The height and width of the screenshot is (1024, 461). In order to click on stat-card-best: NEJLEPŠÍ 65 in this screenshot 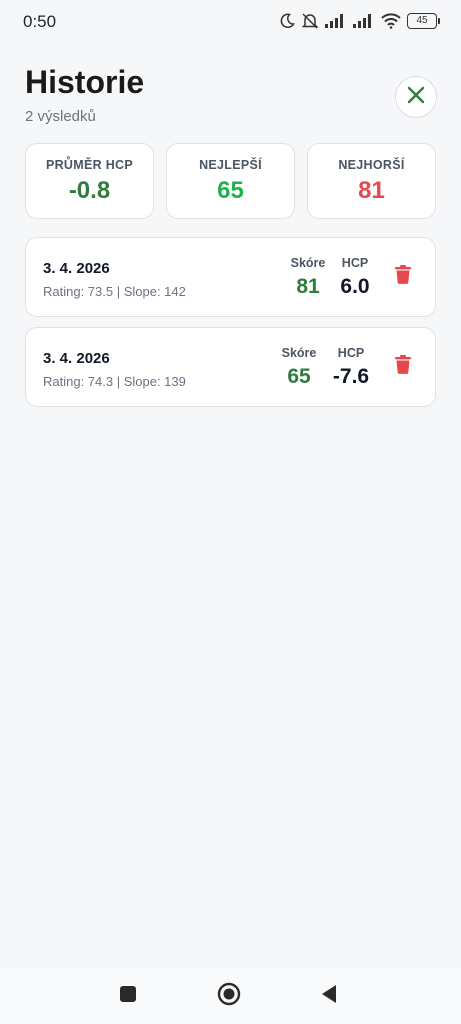, I will do `click(230, 181)`.